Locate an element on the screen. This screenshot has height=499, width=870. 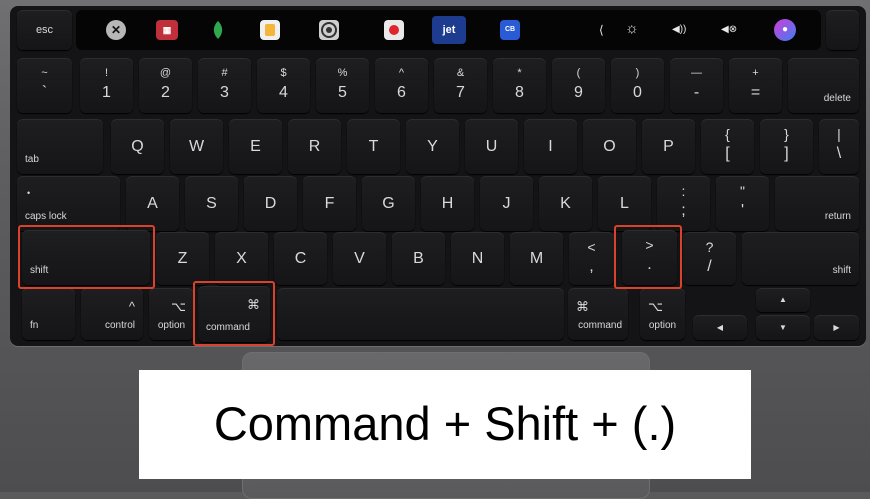
key-u: U is located at coordinates (491, 146).